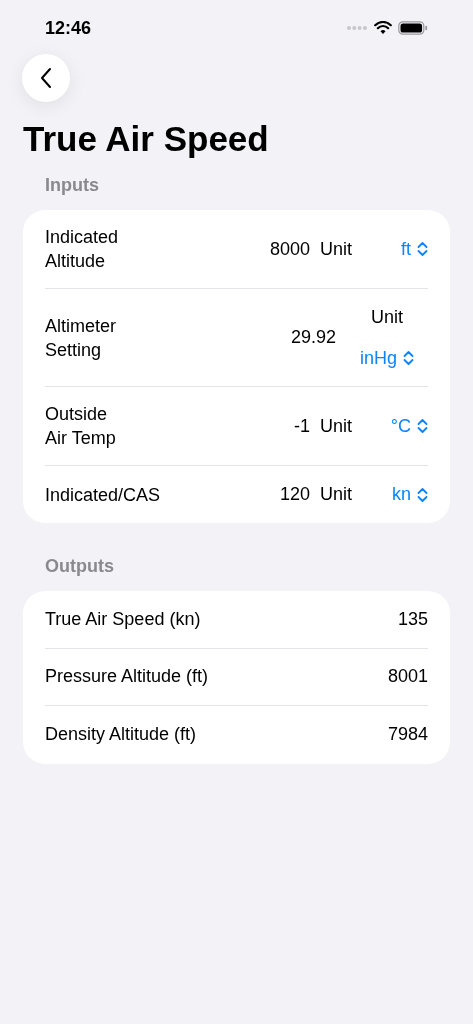 The height and width of the screenshot is (1024, 473). I want to click on field-label: Indicated/CAS, so click(103, 495).